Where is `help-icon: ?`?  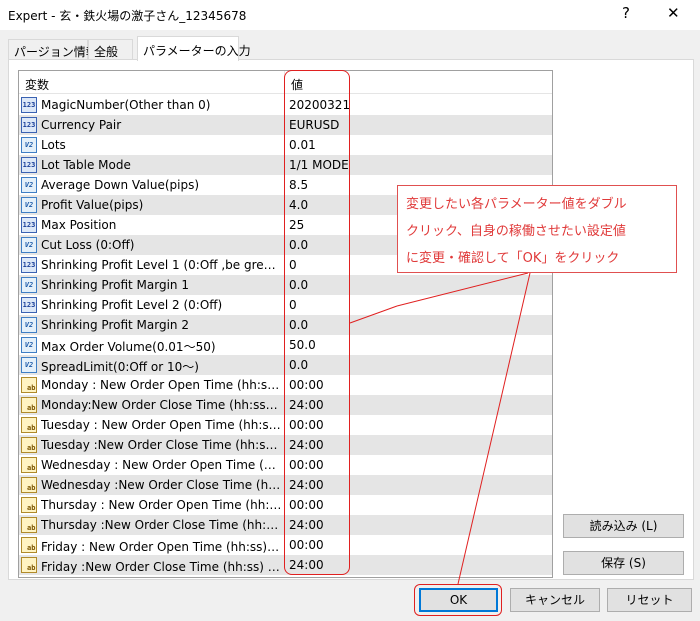
help-icon: ? is located at coordinates (626, 13).